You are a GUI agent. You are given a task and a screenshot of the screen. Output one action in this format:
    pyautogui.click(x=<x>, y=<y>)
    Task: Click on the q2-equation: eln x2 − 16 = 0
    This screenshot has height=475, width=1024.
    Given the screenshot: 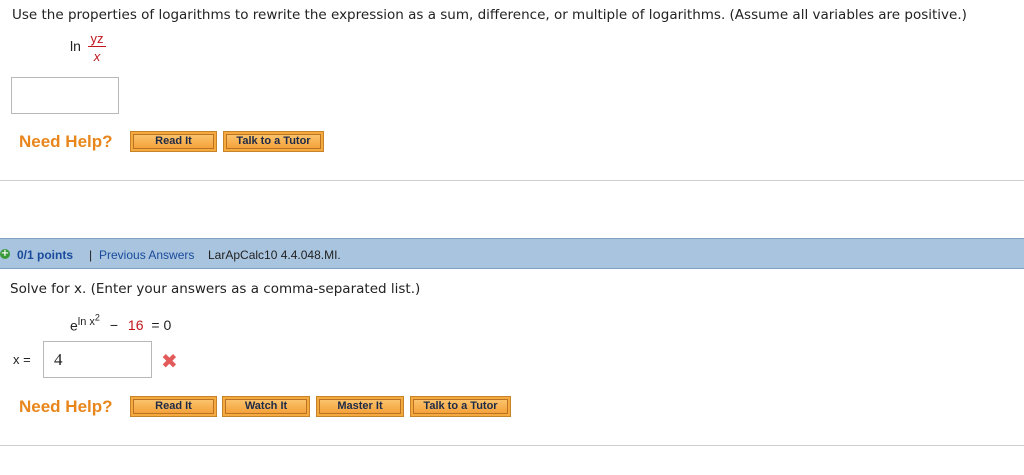 What is the action you would take?
    pyautogui.click(x=120, y=322)
    